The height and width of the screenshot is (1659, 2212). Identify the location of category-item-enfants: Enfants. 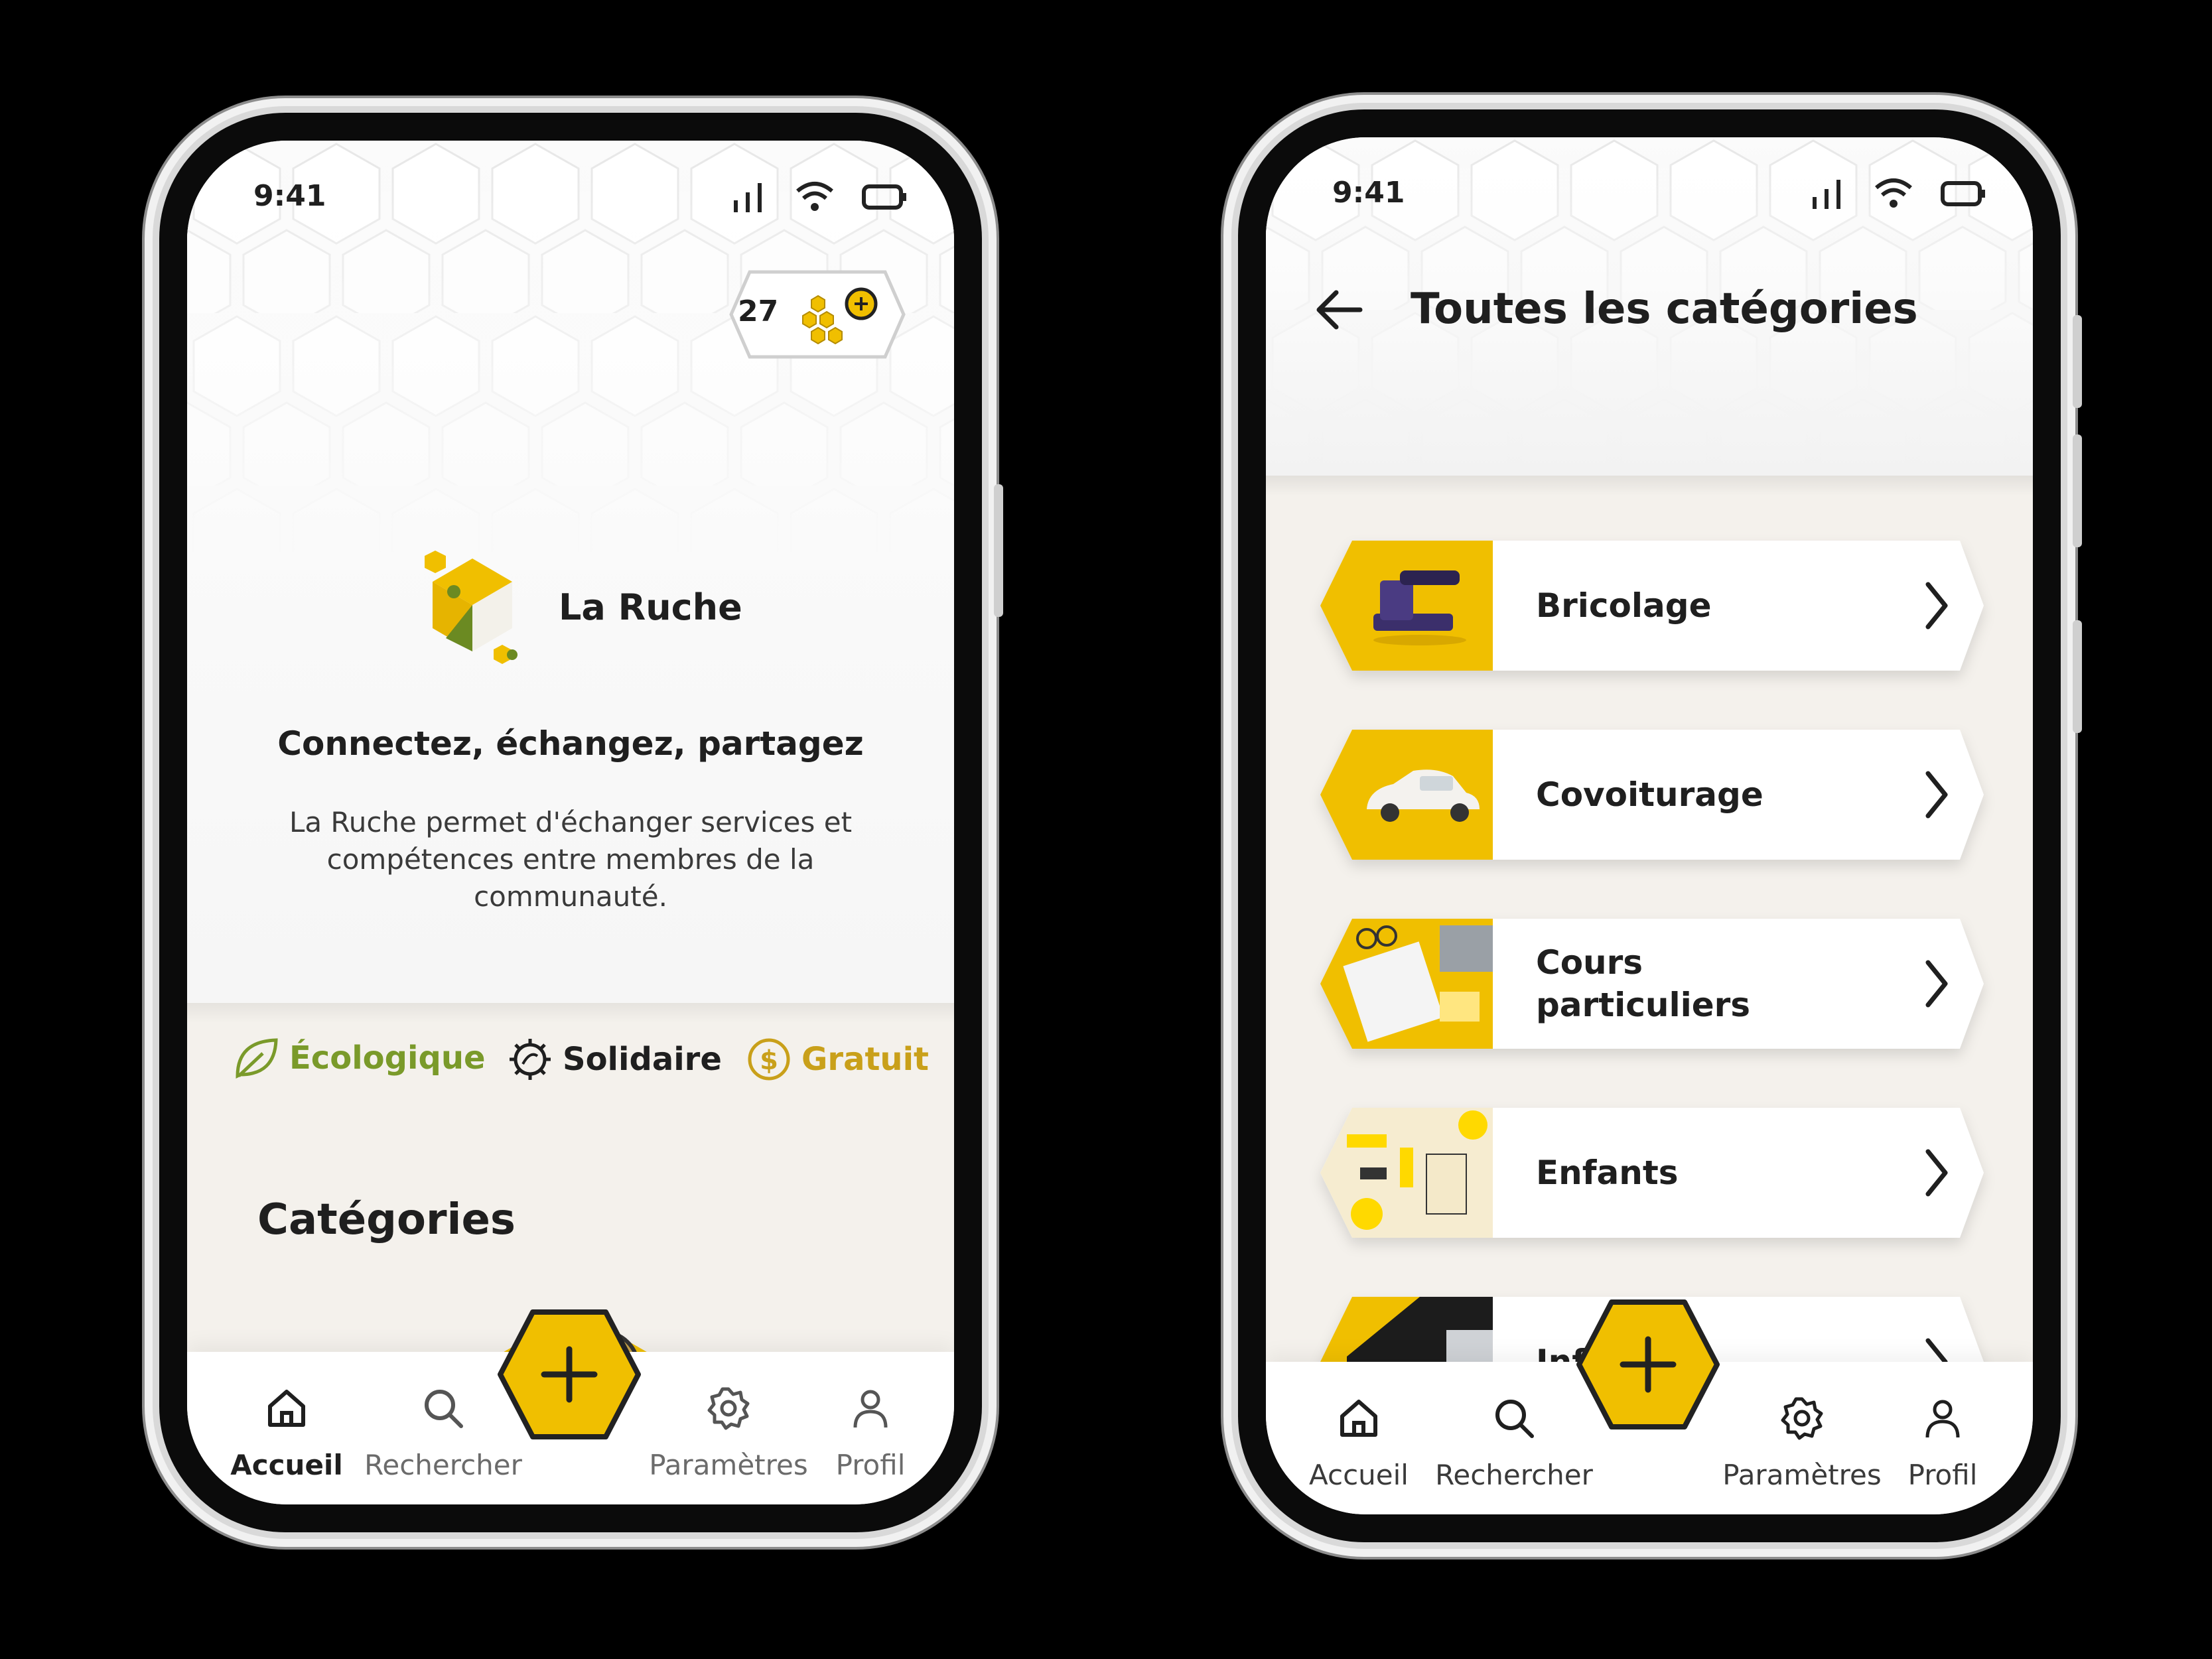
(1652, 1173).